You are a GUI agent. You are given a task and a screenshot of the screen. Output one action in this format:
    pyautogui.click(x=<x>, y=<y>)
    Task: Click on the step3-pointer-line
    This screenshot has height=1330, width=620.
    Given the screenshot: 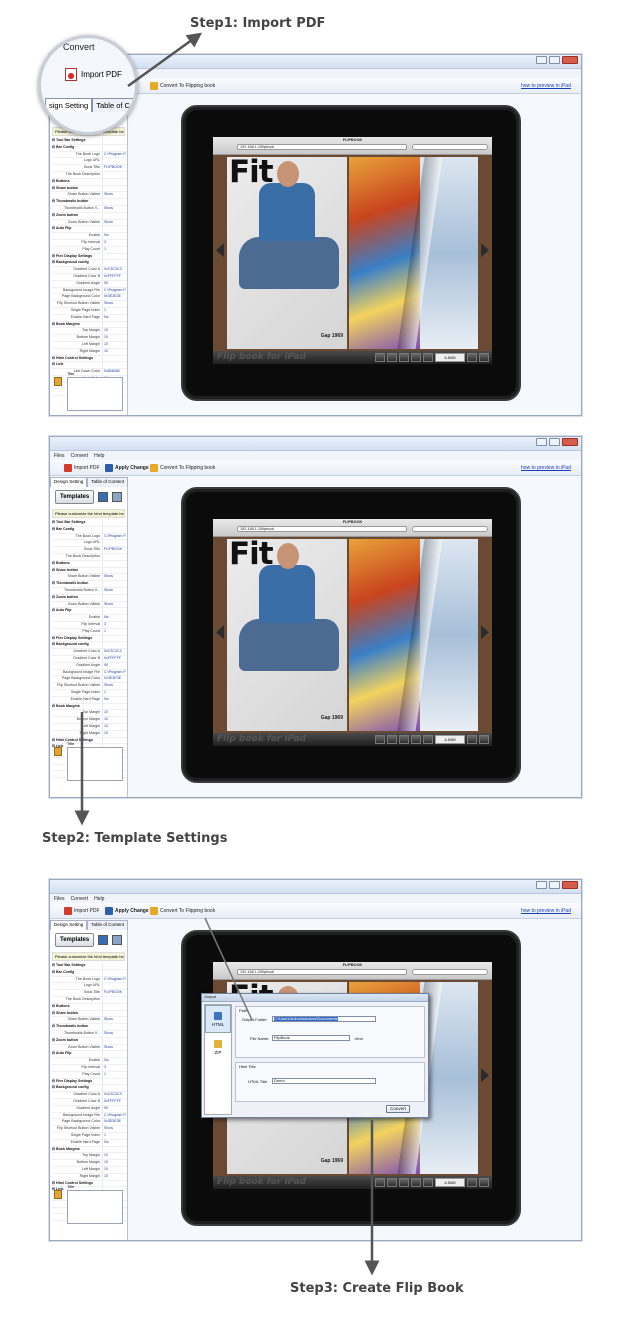 What is the action you would take?
    pyautogui.click(x=228, y=969)
    